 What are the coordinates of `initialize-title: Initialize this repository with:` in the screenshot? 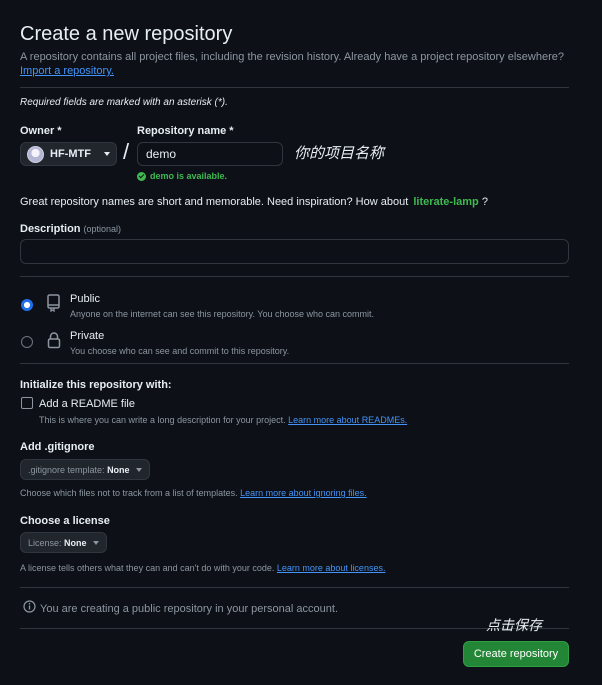 It's located at (96, 385).